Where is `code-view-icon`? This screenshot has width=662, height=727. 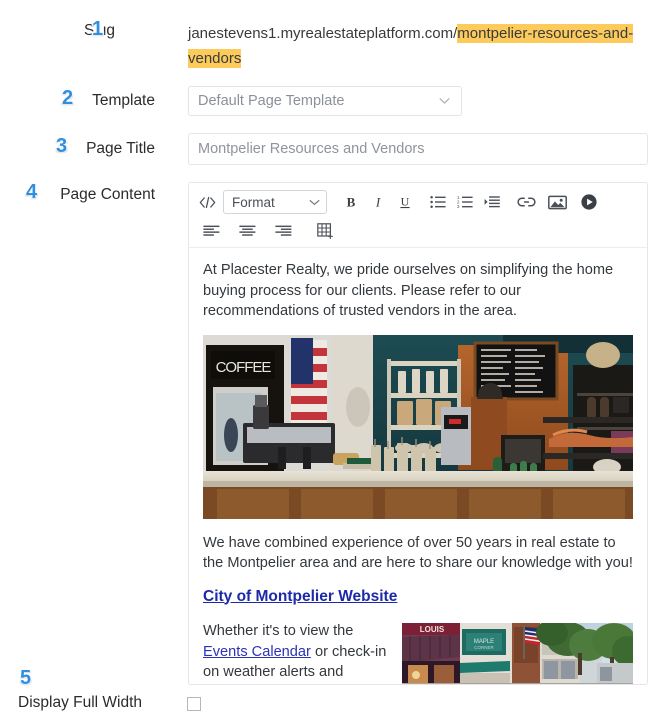
code-view-icon is located at coordinates (207, 202).